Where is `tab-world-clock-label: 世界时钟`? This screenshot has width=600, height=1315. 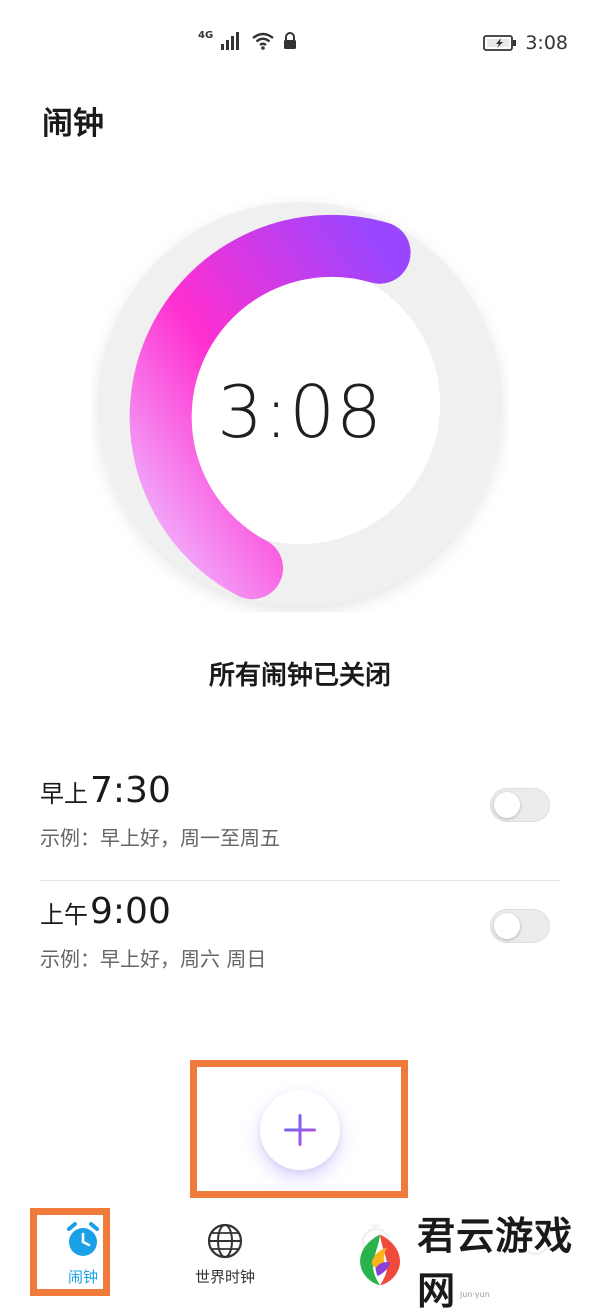
tab-world-clock-label: 世界时钟 is located at coordinates (224, 1277).